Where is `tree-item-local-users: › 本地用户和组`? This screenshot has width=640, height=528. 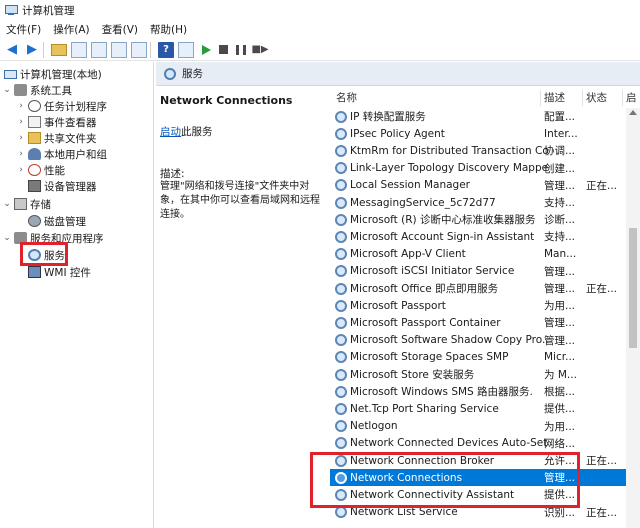 tree-item-local-users: › 本地用户和组 is located at coordinates (61, 154).